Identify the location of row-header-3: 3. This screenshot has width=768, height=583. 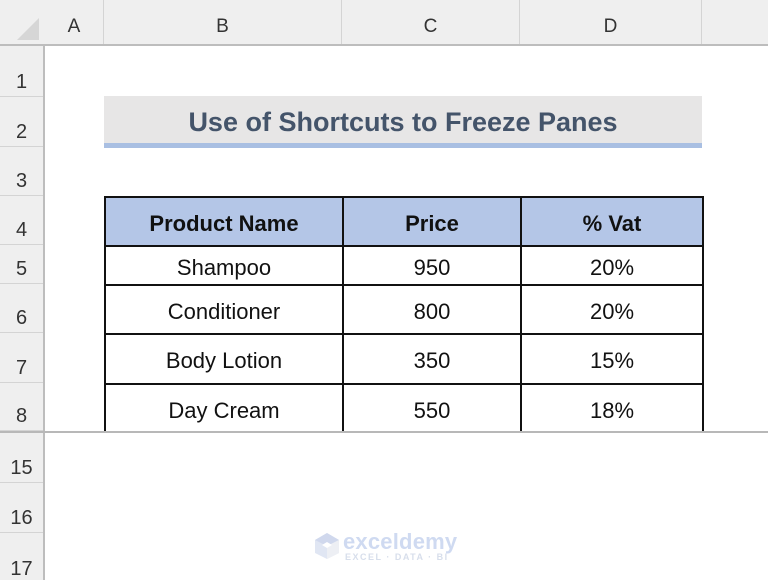
(21, 171).